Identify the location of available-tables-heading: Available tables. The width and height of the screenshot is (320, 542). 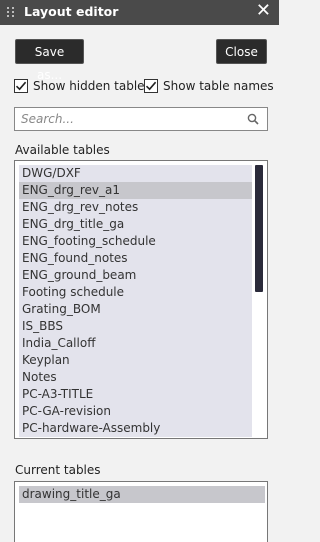
(62, 150).